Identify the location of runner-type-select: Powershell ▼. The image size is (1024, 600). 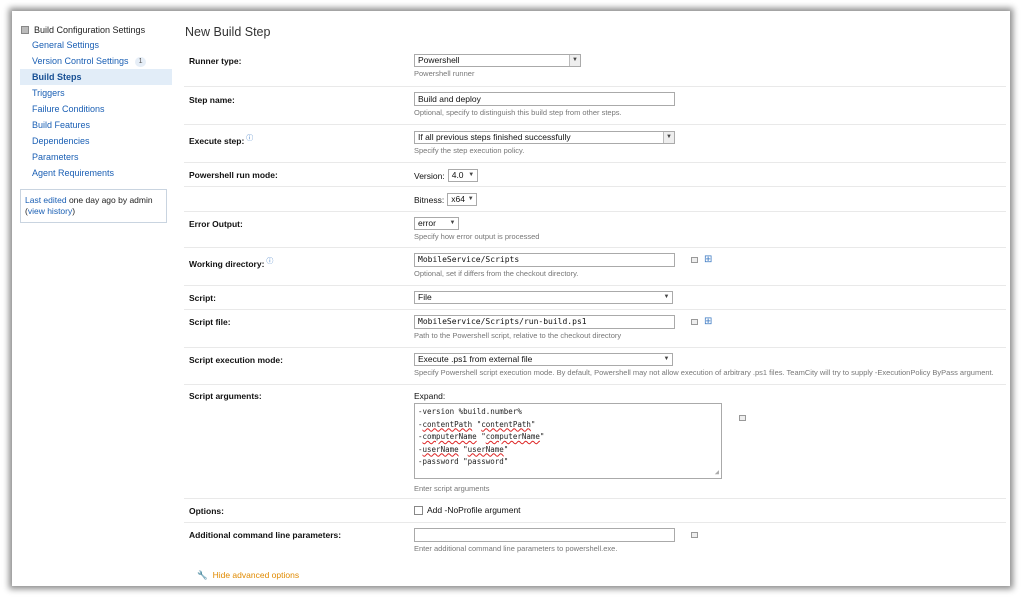
(497, 60).